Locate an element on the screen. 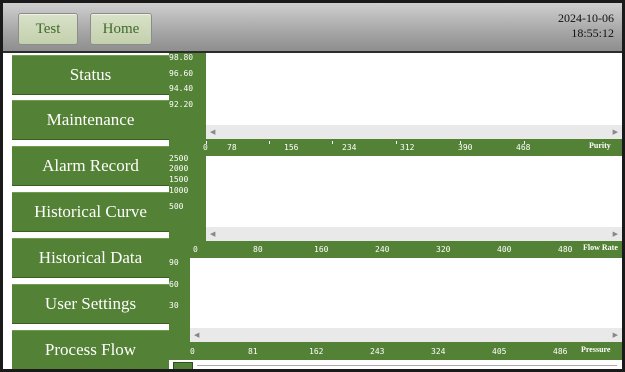  scroll-thumb is located at coordinates (183, 365).